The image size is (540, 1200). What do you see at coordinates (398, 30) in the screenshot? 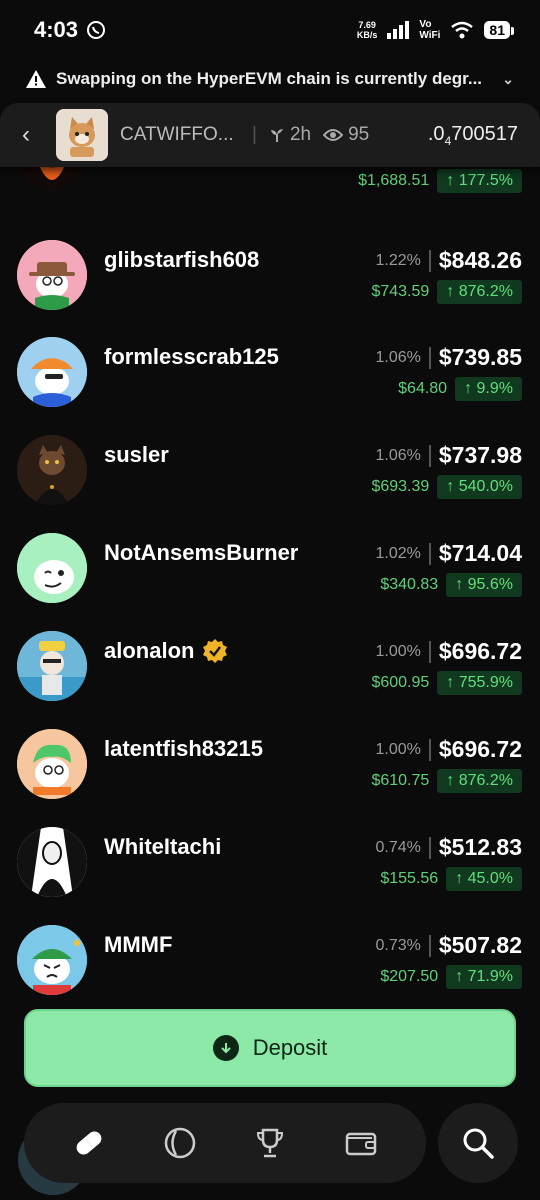
I see `signal-icon` at bounding box center [398, 30].